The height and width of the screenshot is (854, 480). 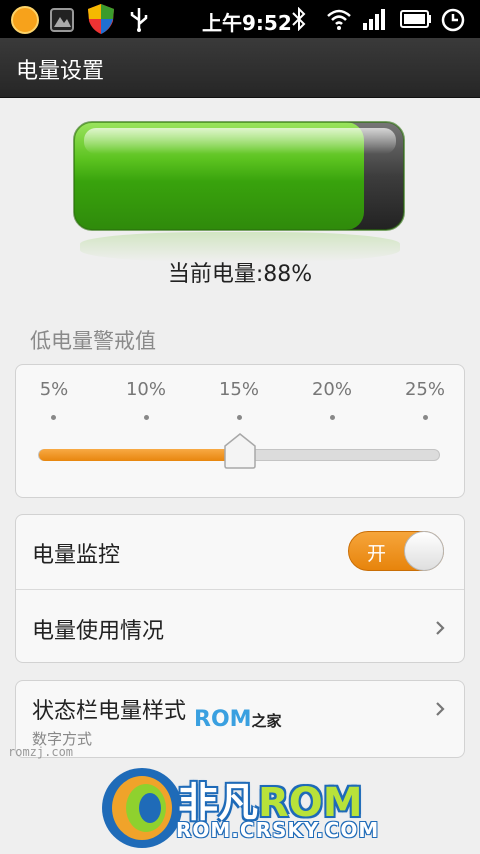 What do you see at coordinates (331, 389) in the screenshot?
I see `tick-label-20: 20%` at bounding box center [331, 389].